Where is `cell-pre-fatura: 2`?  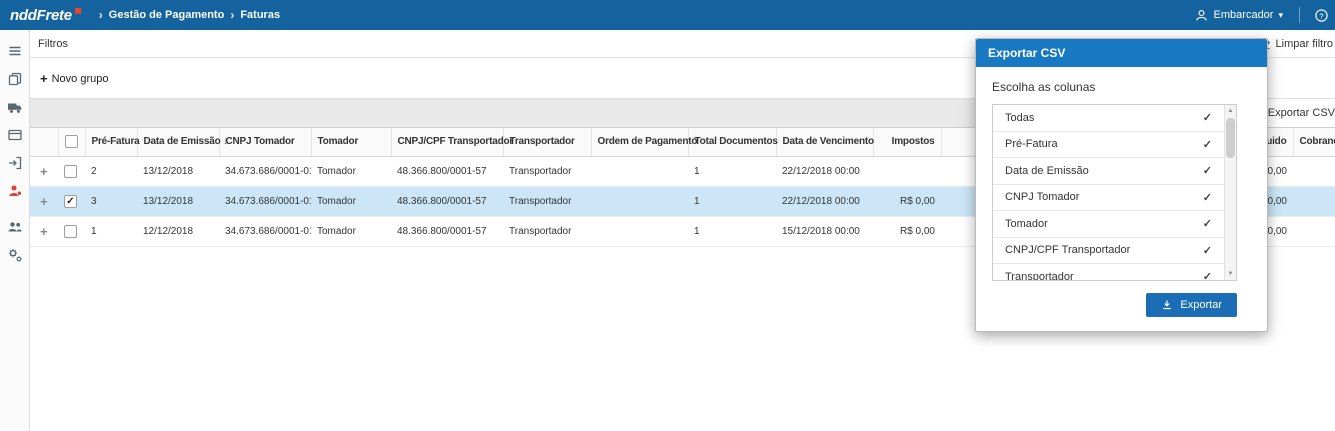
cell-pre-fatura: 2 is located at coordinates (111, 171).